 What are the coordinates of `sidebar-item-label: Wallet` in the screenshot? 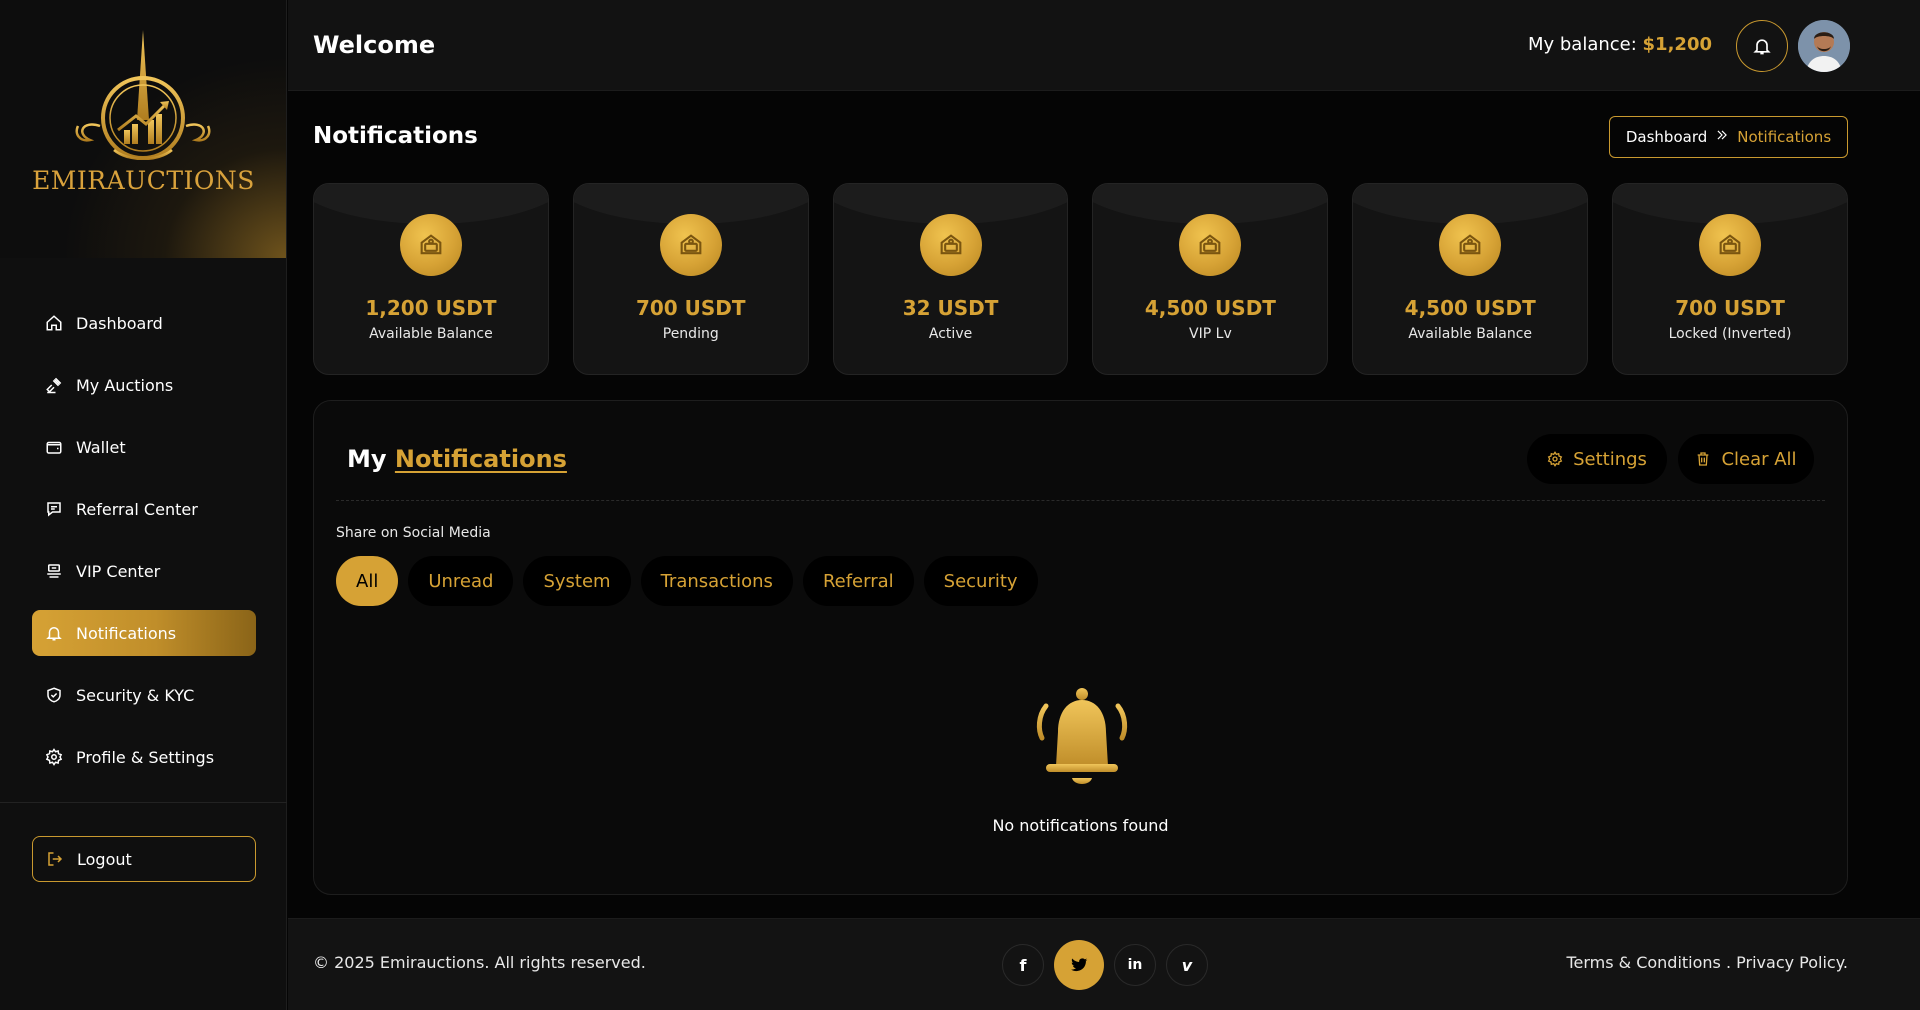 It's located at (101, 447).